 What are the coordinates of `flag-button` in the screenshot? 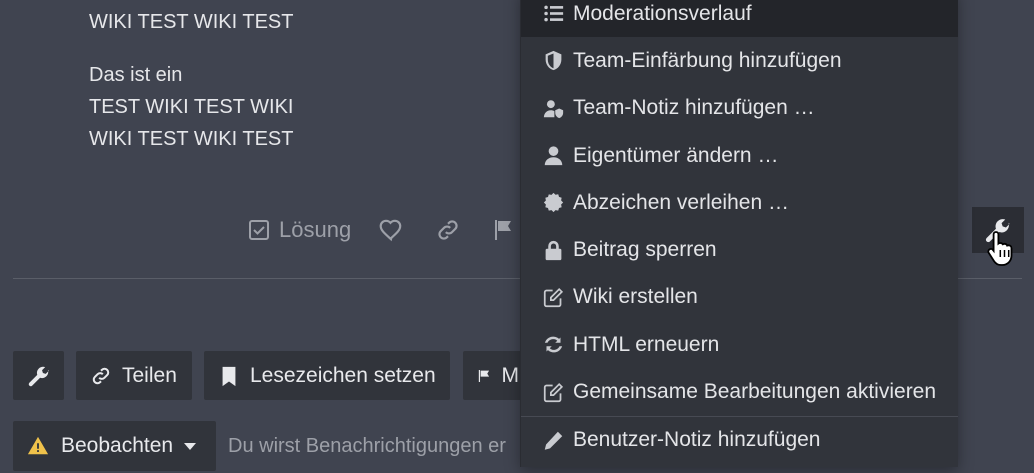 It's located at (503, 230).